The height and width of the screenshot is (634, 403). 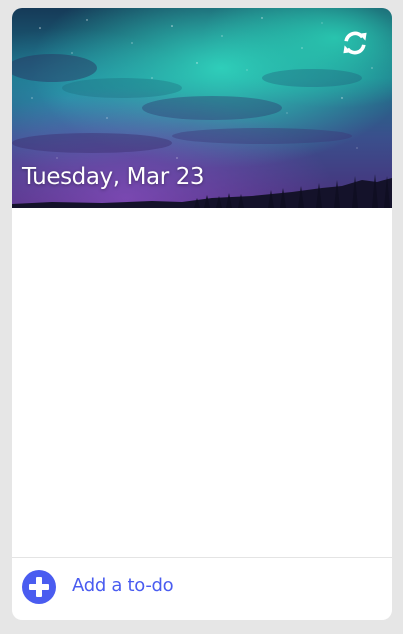 What do you see at coordinates (39, 587) in the screenshot?
I see `plus-circle-icon` at bounding box center [39, 587].